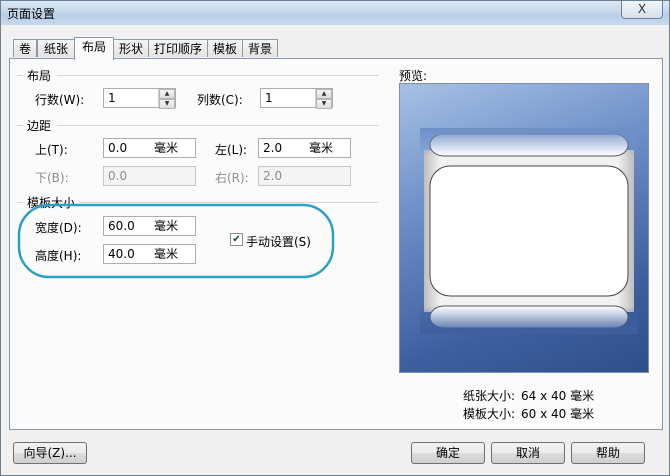  What do you see at coordinates (56, 48) in the screenshot?
I see `tab-paper: 纸张` at bounding box center [56, 48].